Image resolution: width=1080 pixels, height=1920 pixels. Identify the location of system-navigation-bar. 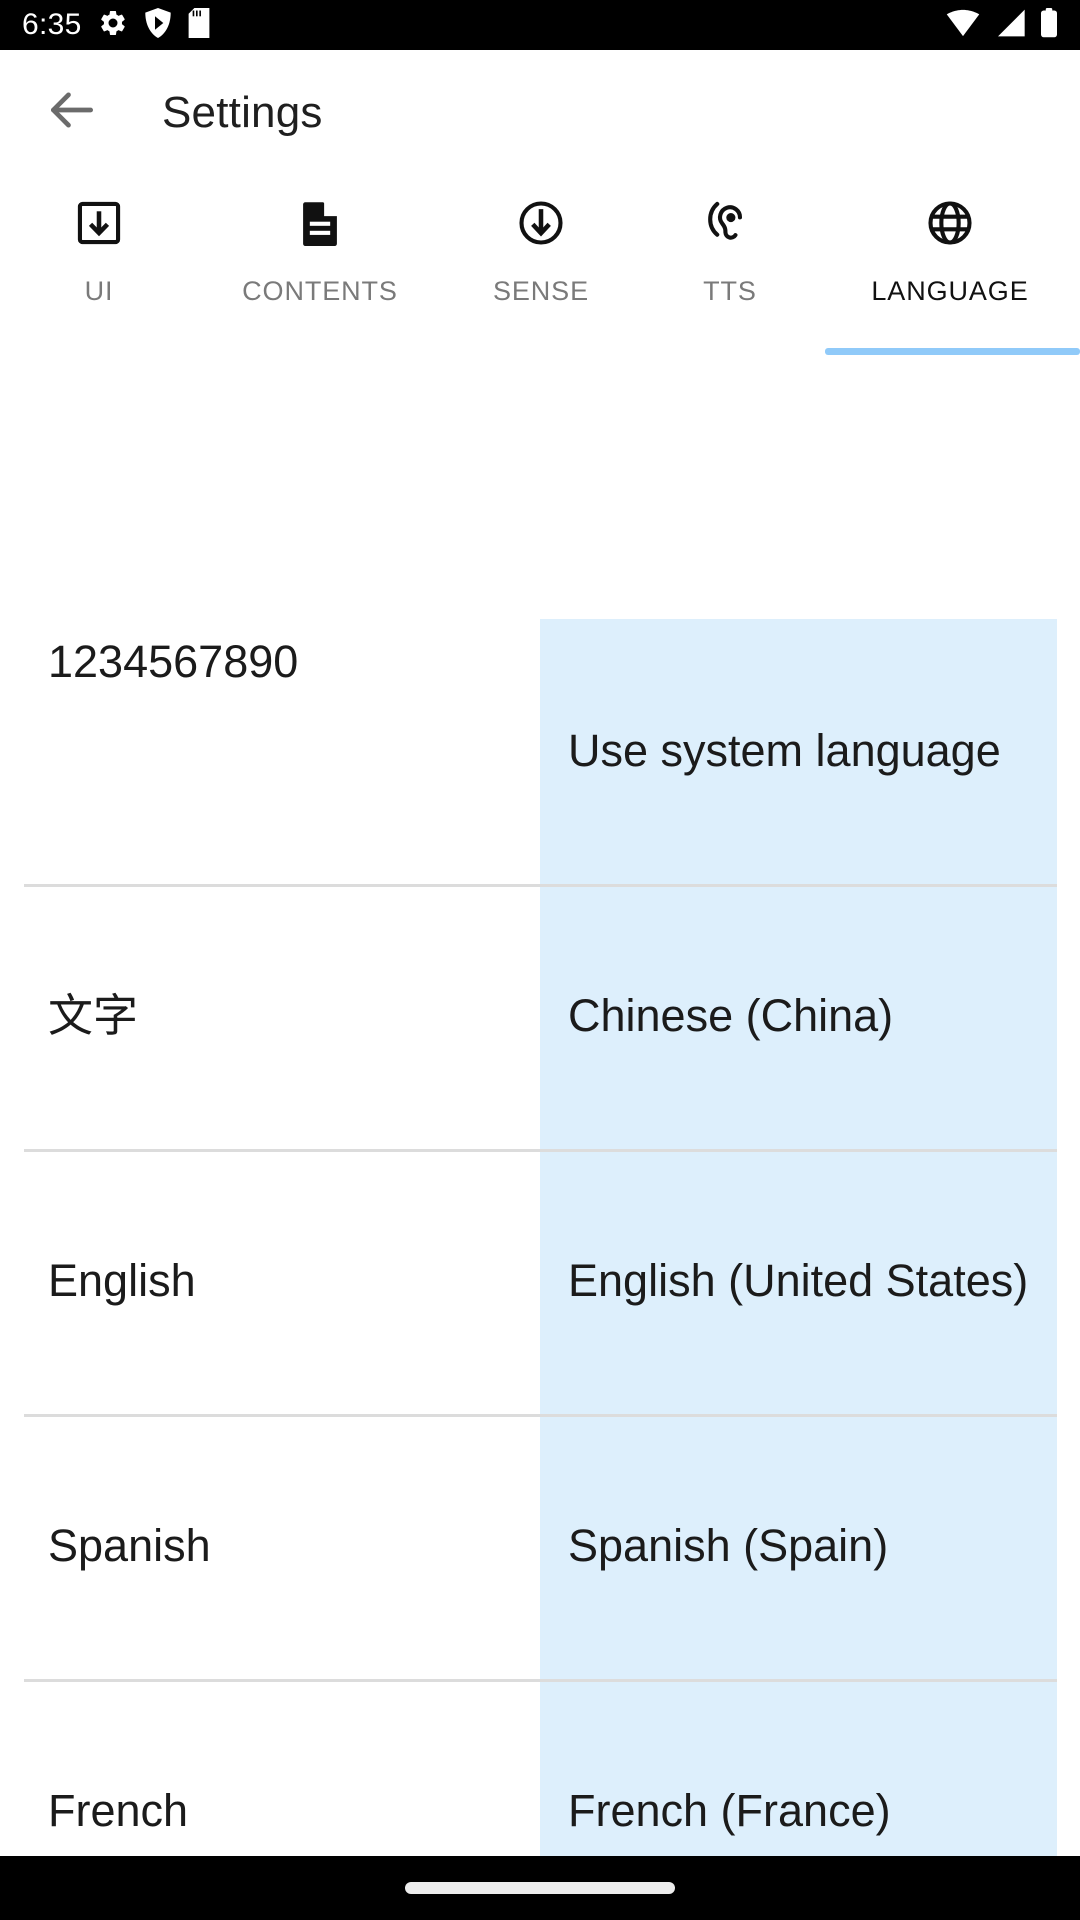
(540, 1888).